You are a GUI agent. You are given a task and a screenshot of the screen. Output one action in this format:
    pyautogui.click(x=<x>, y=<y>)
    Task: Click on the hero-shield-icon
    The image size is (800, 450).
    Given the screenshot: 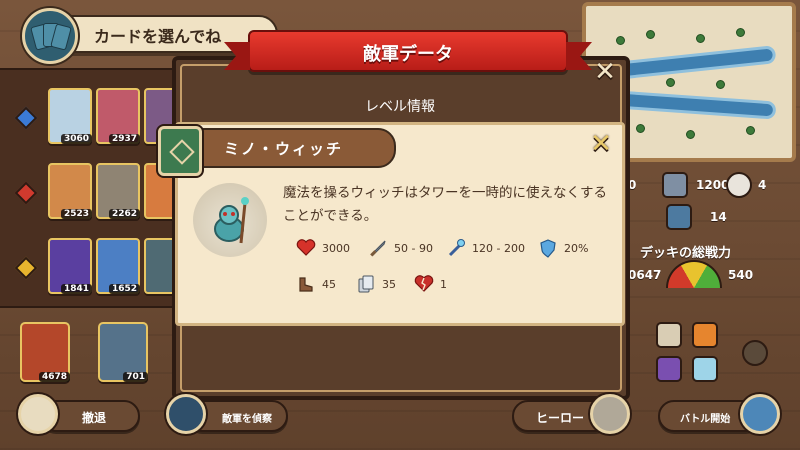 What is the action you would take?
    pyautogui.click(x=610, y=414)
    